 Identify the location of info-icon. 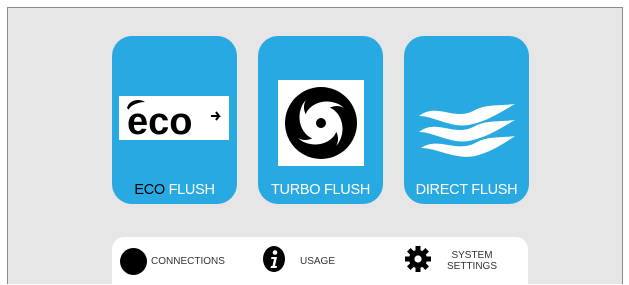
(274, 261).